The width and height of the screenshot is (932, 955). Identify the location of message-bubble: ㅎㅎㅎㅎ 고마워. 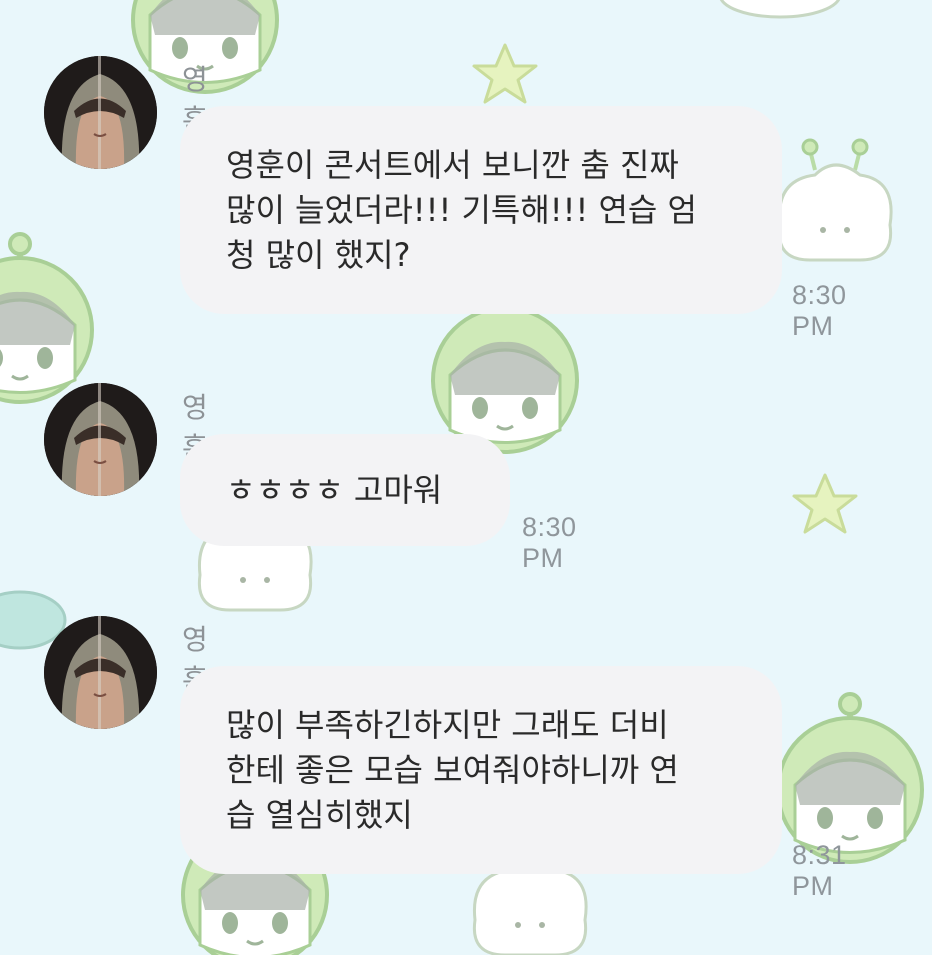
(345, 490).